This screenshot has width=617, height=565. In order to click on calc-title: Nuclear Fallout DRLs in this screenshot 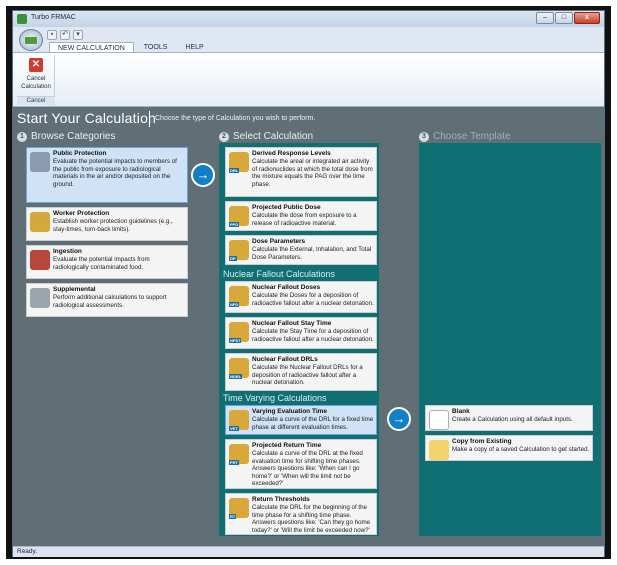, I will do `click(285, 359)`.